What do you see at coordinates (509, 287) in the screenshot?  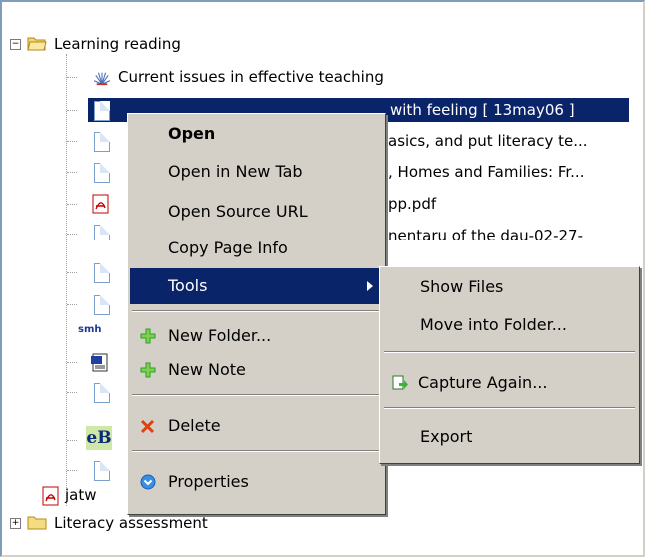 I see `menu-item-show-files: Show Files` at bounding box center [509, 287].